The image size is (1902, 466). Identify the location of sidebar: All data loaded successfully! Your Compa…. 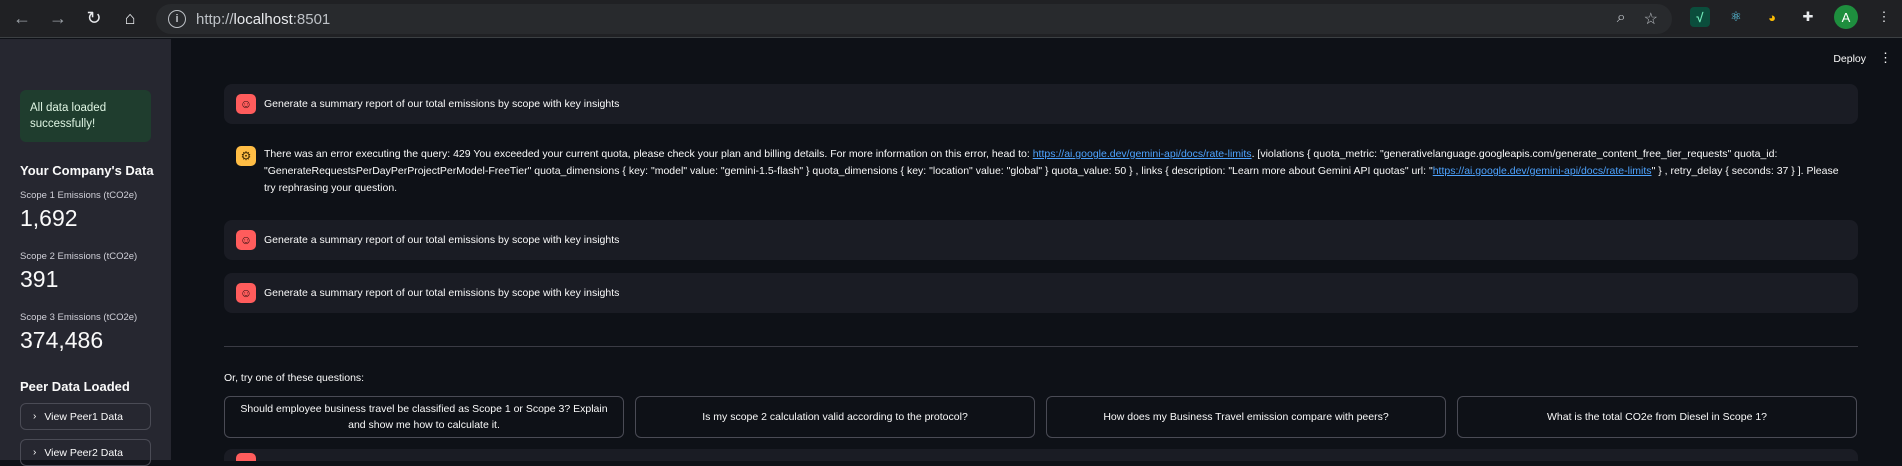
(85, 252).